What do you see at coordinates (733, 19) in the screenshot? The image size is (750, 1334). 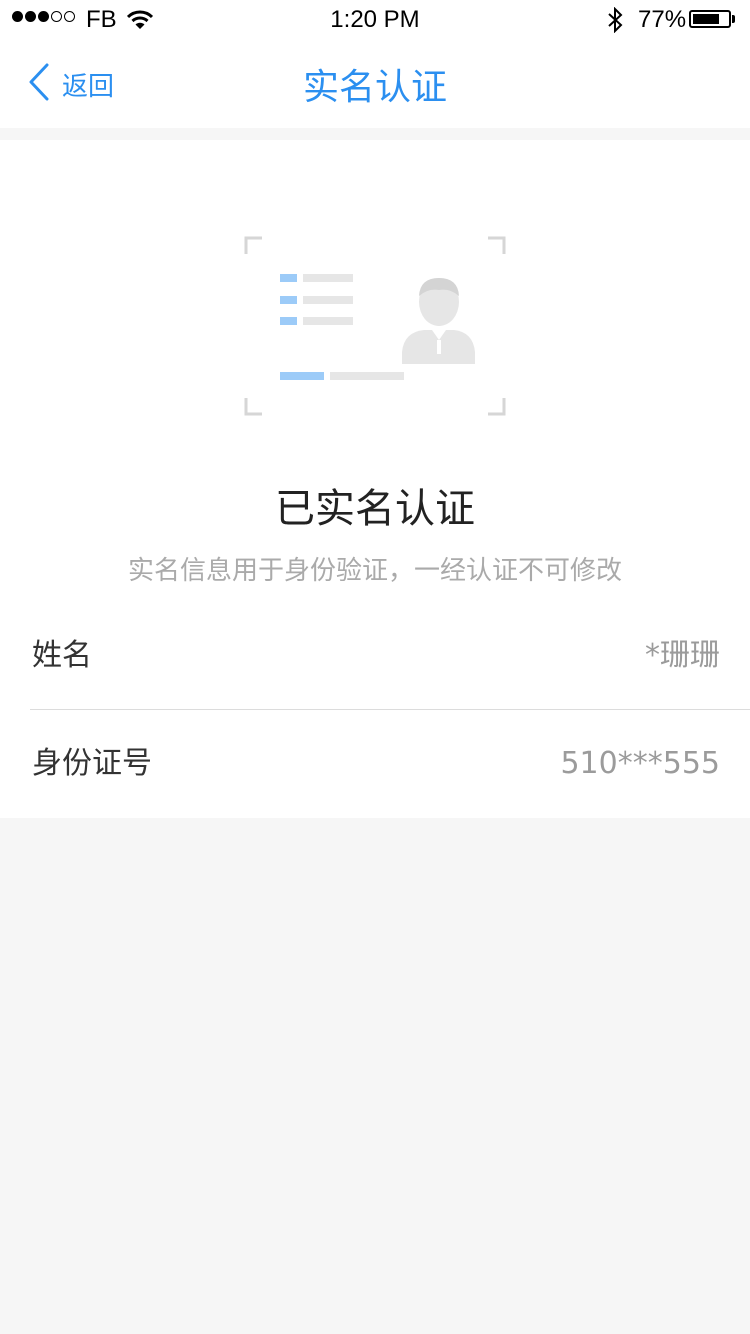 I see `battery-cap` at bounding box center [733, 19].